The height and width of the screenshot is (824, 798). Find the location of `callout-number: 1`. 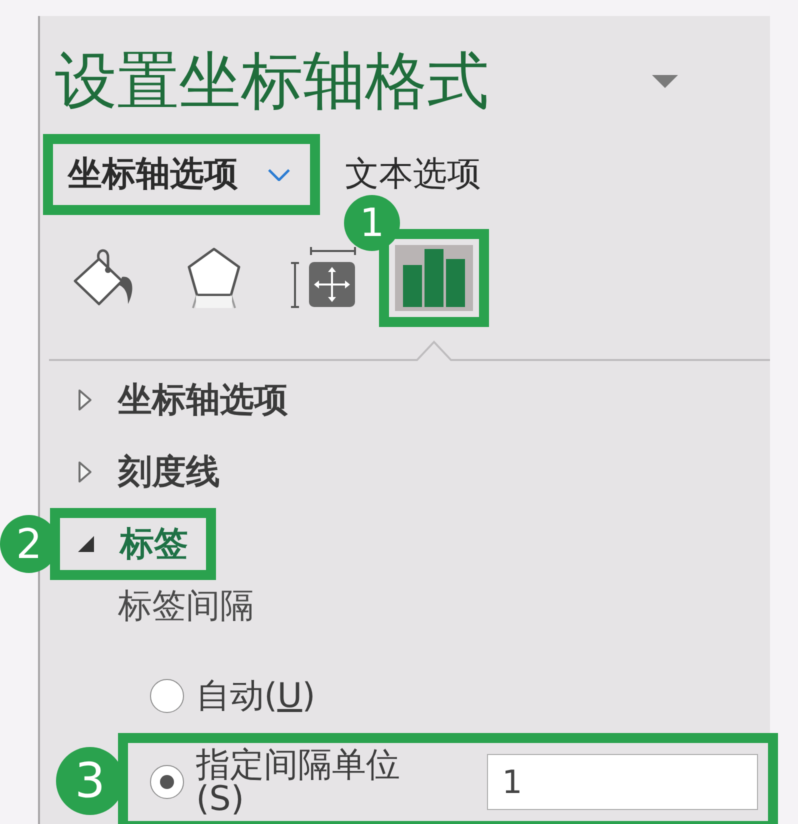

callout-number: 1 is located at coordinates (372, 223).